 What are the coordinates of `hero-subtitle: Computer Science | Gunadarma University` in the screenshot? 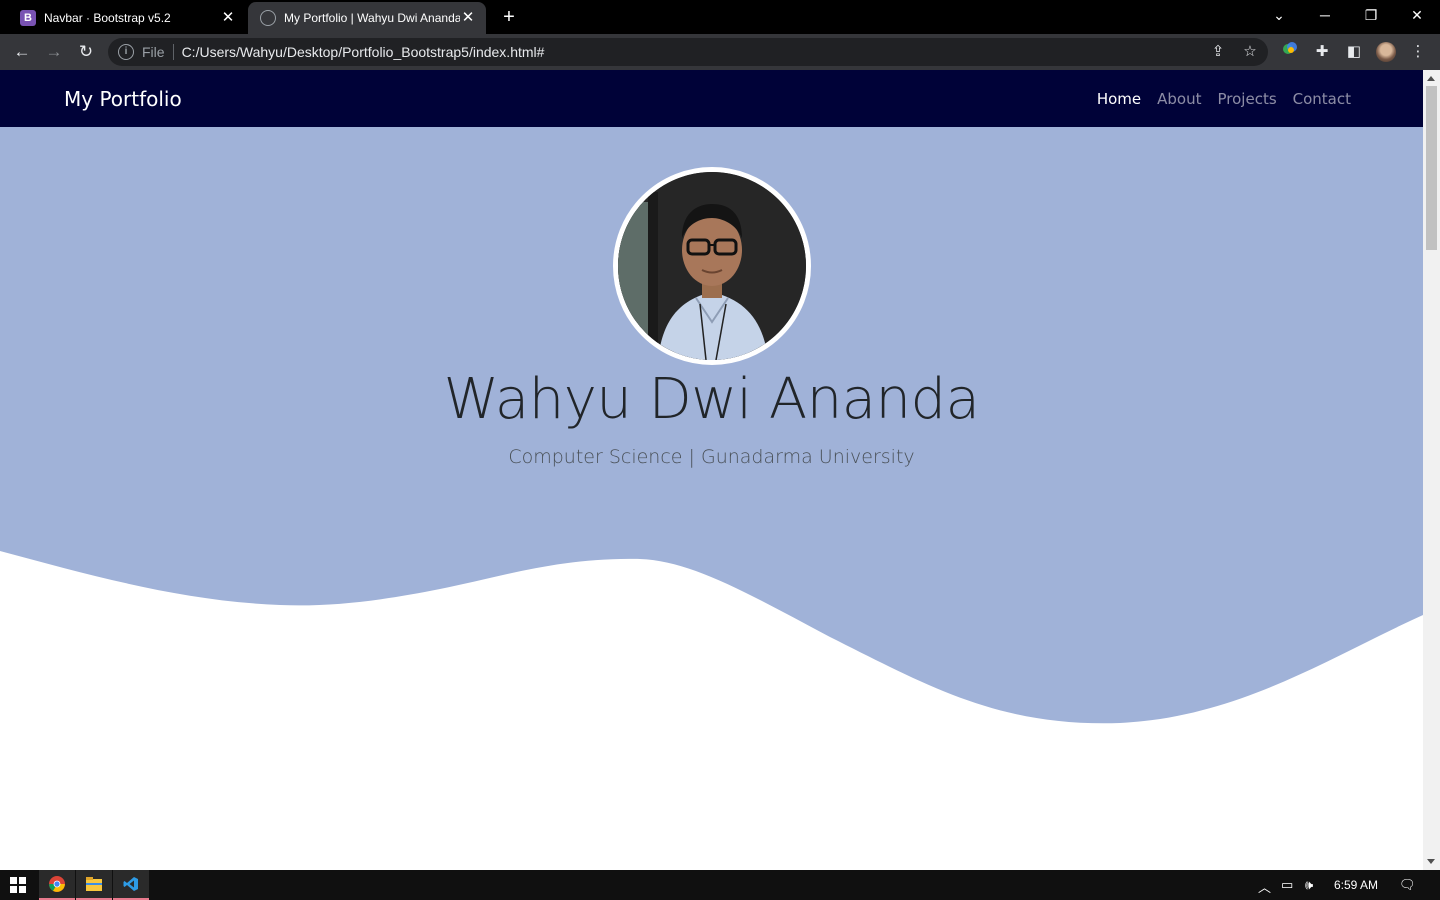 It's located at (711, 457).